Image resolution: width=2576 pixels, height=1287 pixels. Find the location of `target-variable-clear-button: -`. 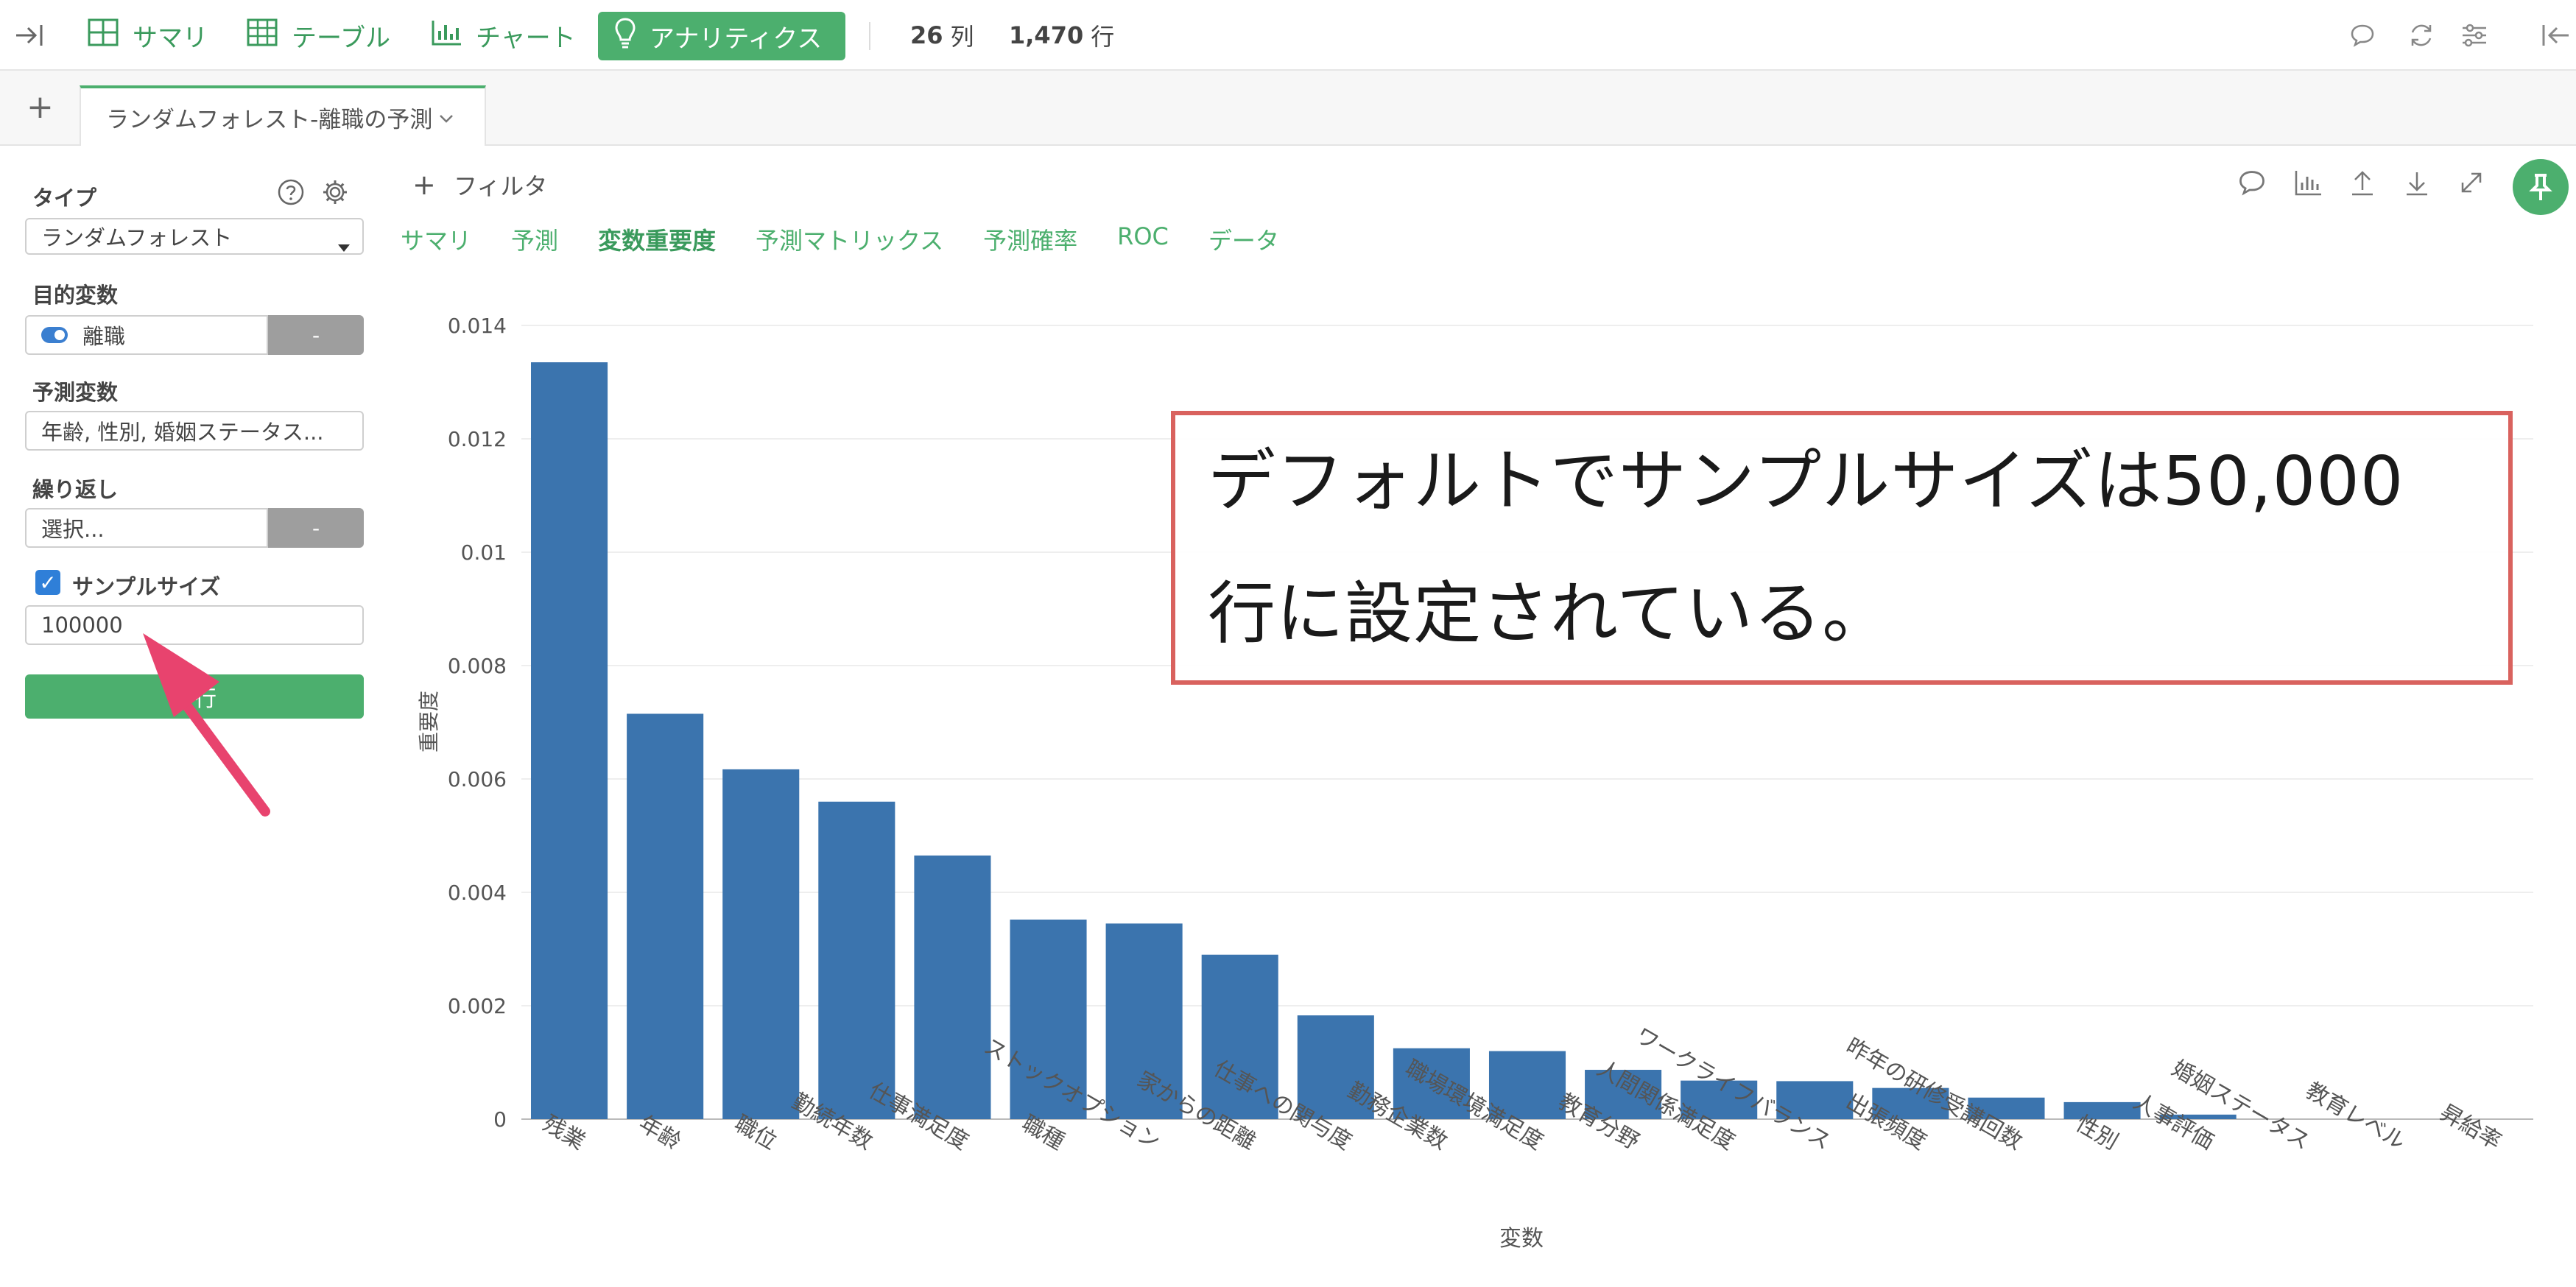

target-variable-clear-button: - is located at coordinates (316, 335).